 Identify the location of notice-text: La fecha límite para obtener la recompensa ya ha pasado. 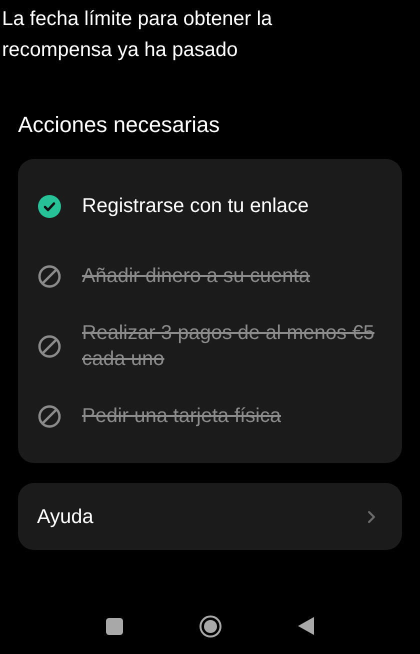
(137, 35).